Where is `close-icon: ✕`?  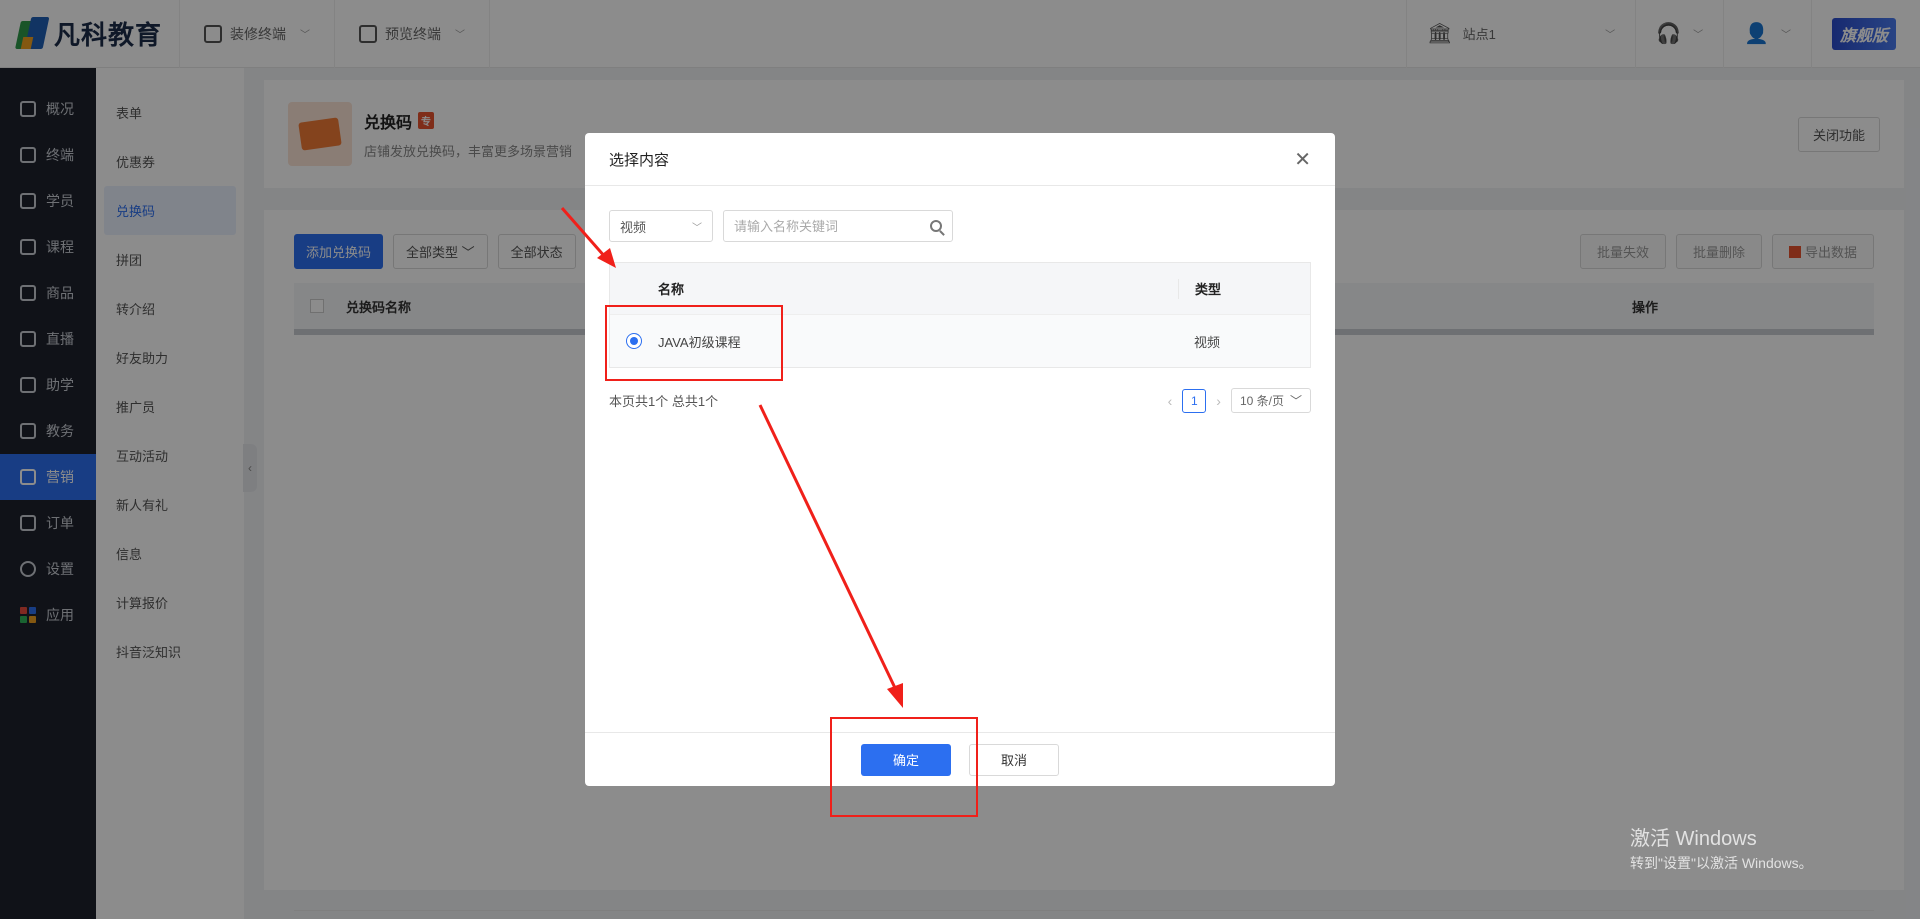
close-icon: ✕ is located at coordinates (1302, 159).